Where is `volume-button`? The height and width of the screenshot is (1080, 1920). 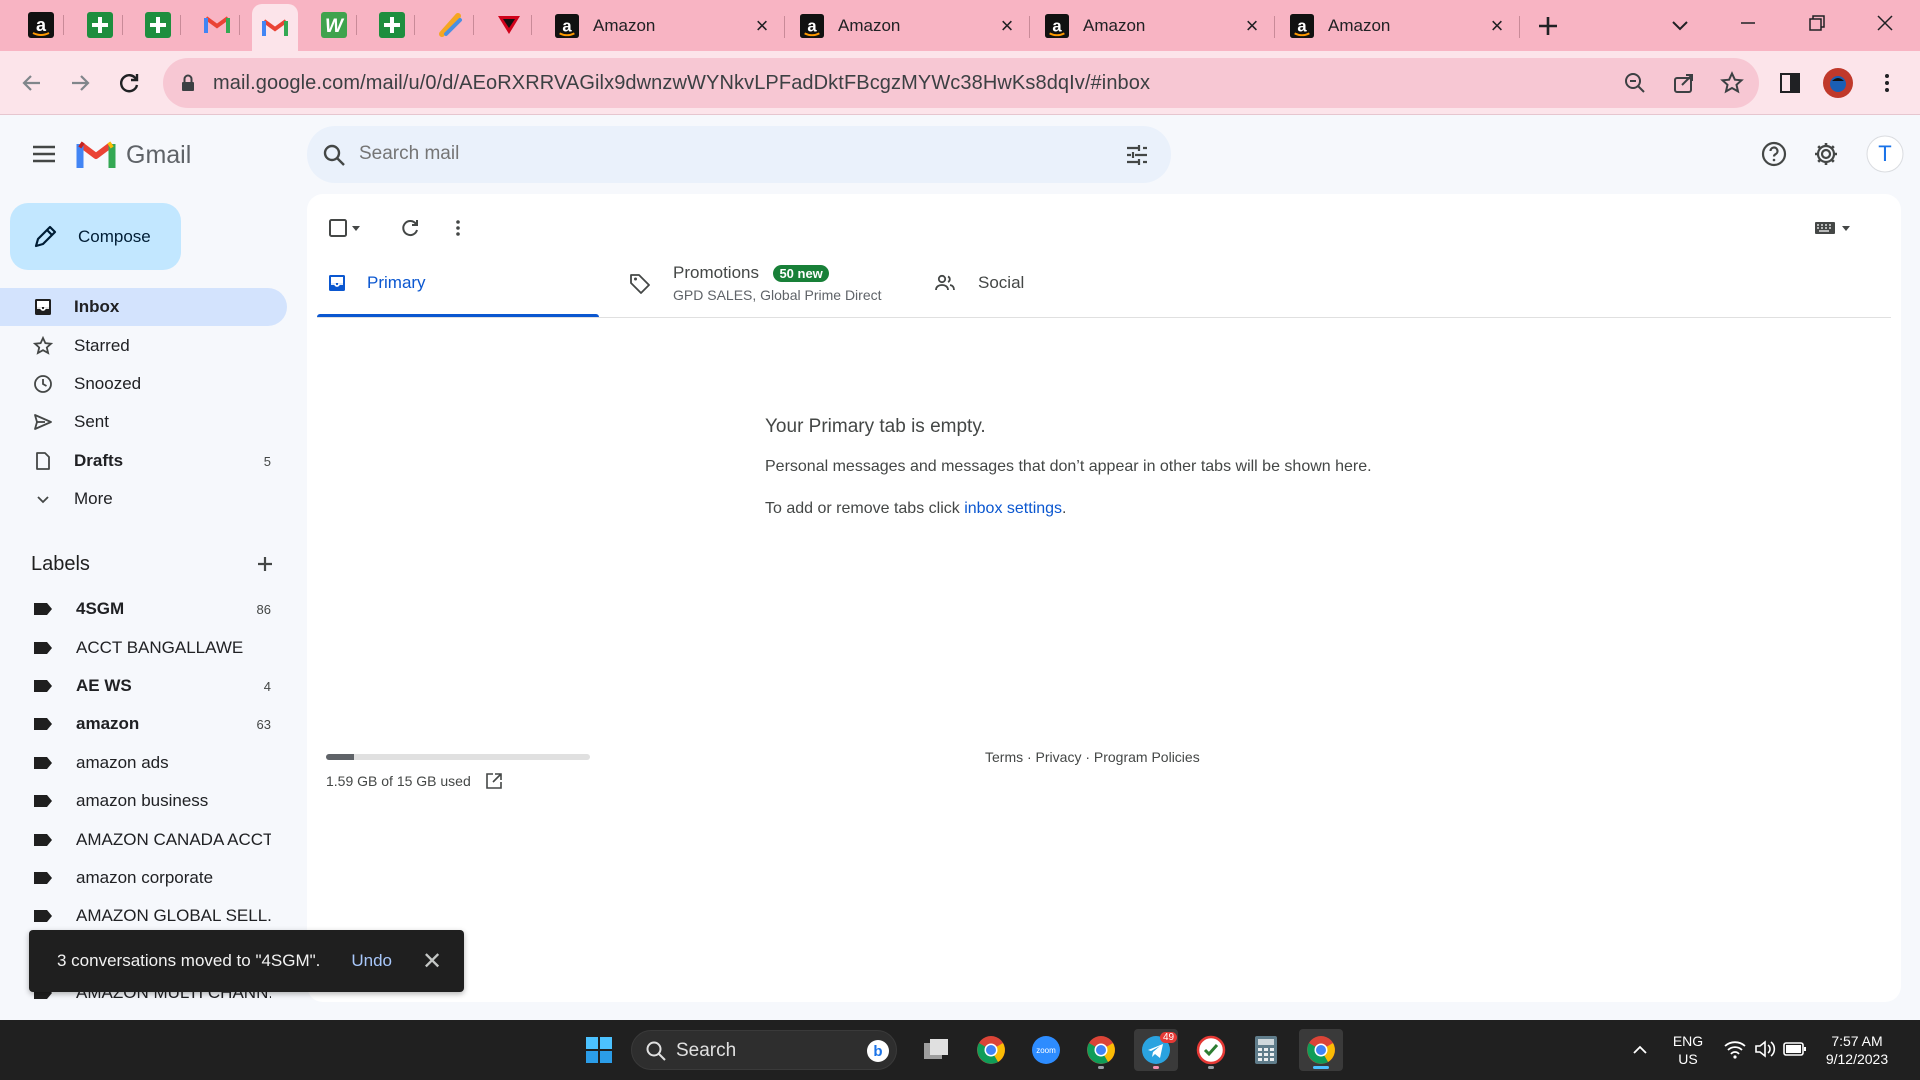 volume-button is located at coordinates (1765, 1049).